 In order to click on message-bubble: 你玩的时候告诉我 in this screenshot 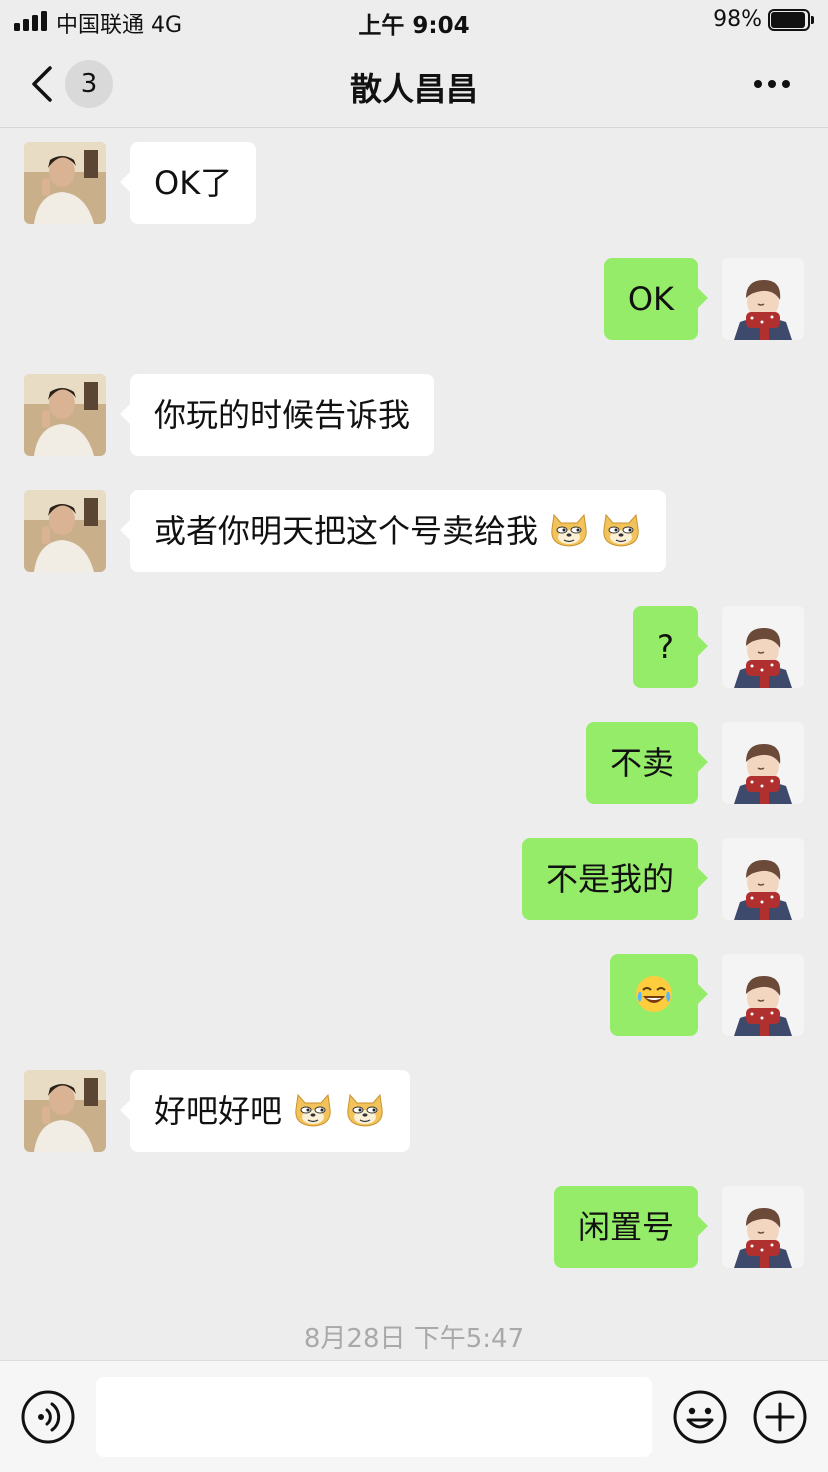, I will do `click(282, 415)`.